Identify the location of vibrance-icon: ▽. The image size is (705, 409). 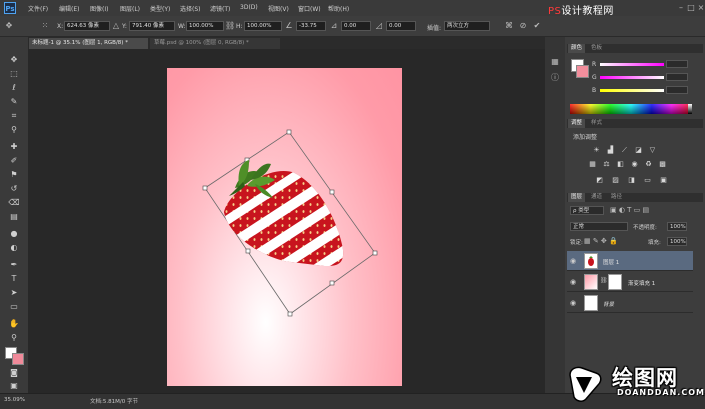
(652, 150).